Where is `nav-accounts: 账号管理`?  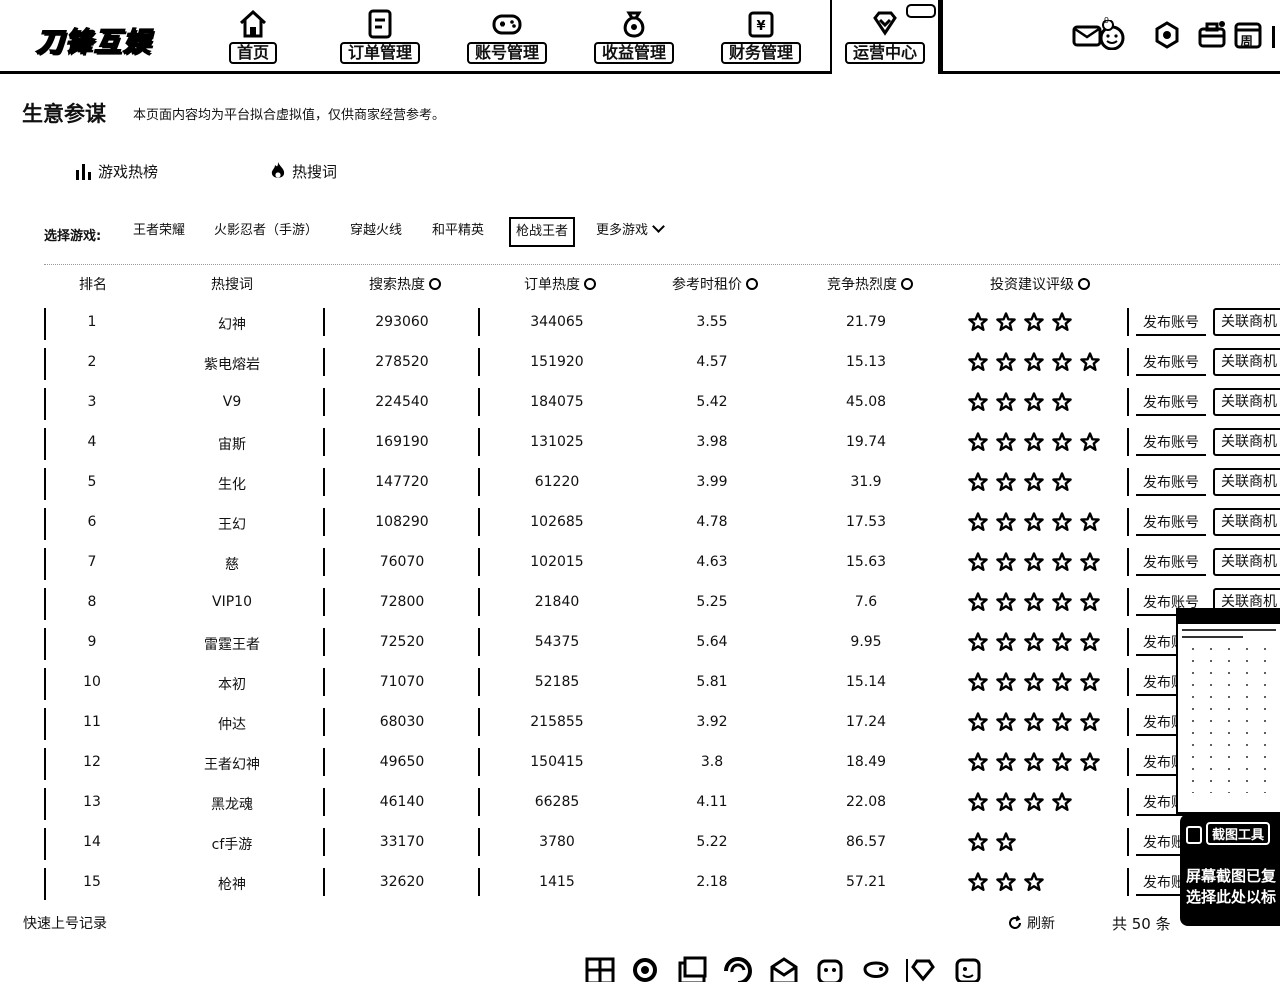
nav-accounts: 账号管理 is located at coordinates (507, 38).